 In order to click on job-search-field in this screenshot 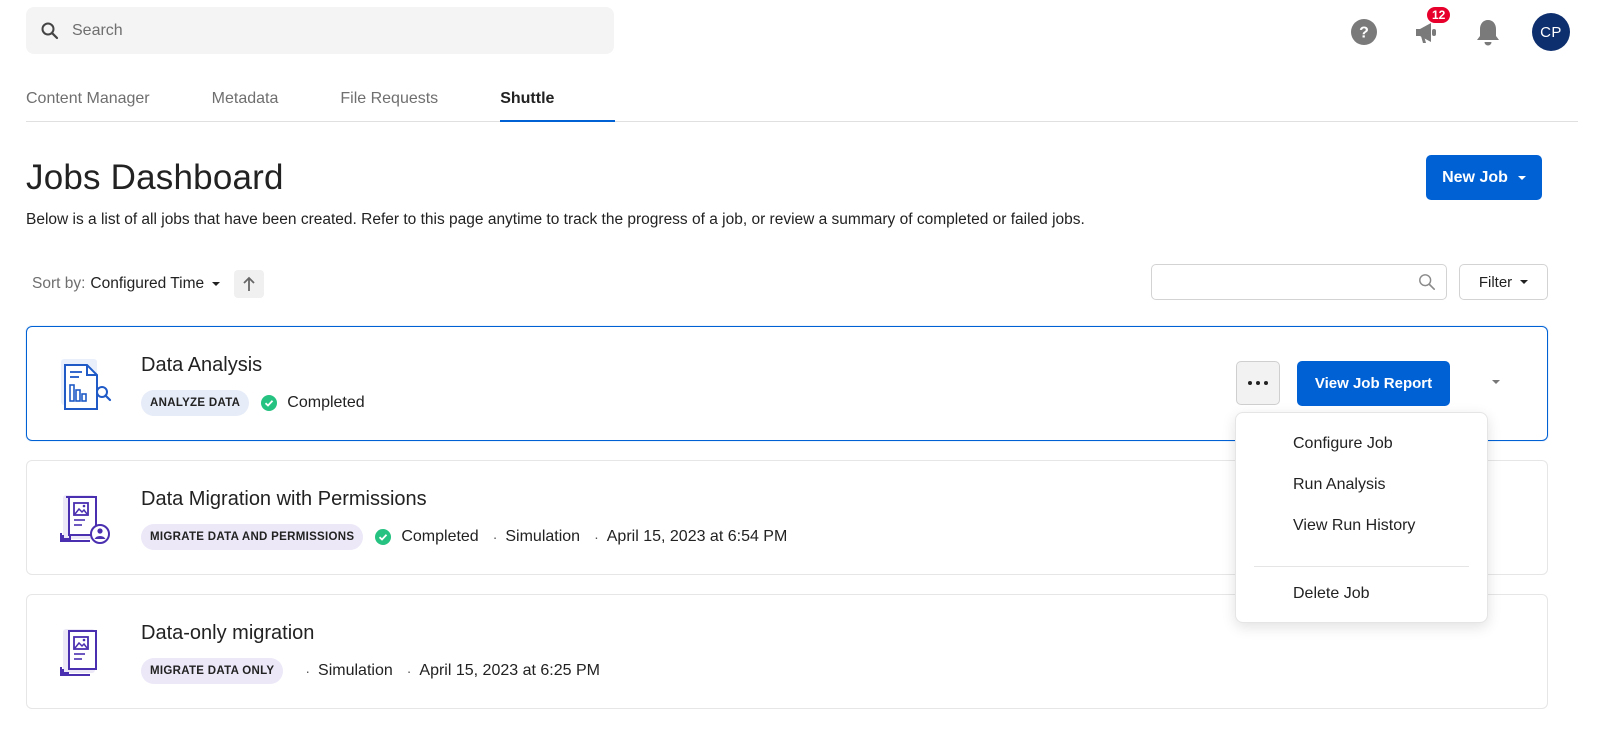, I will do `click(1299, 282)`.